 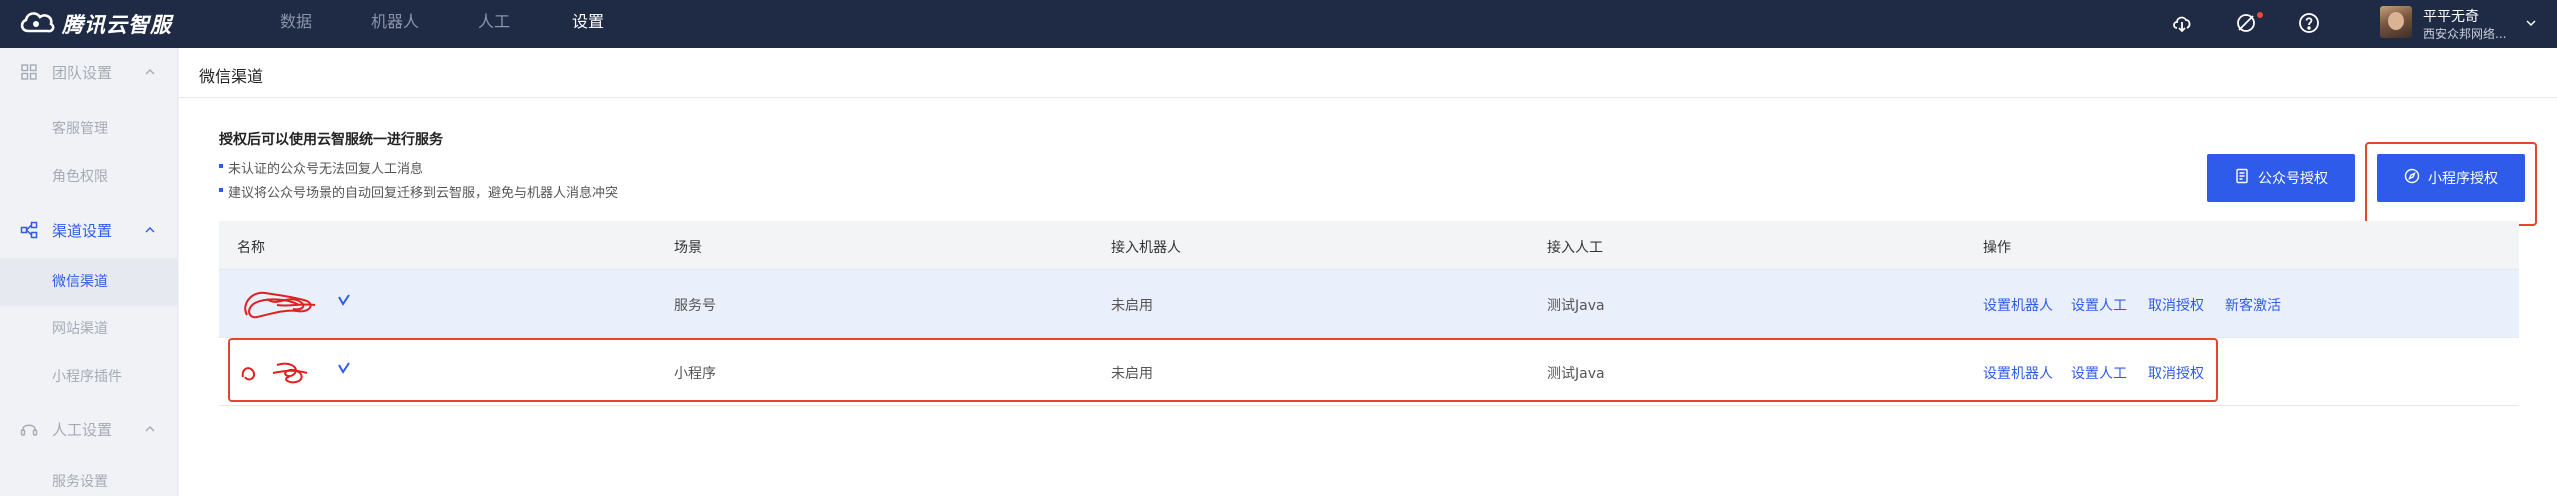 What do you see at coordinates (89, 129) in the screenshot?
I see `sidebar-item-agents: 客服管理` at bounding box center [89, 129].